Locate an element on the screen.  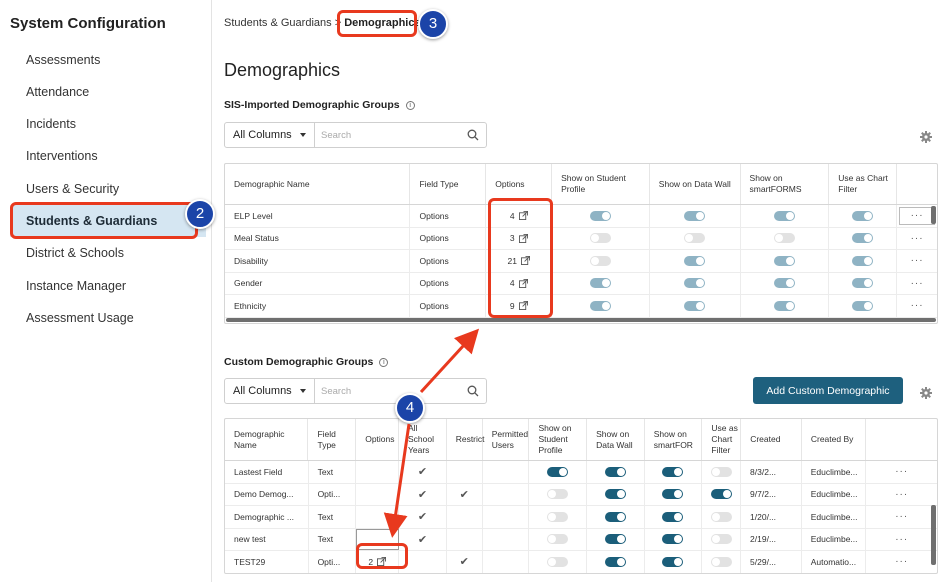
sis-search-input is located at coordinates (387, 135).